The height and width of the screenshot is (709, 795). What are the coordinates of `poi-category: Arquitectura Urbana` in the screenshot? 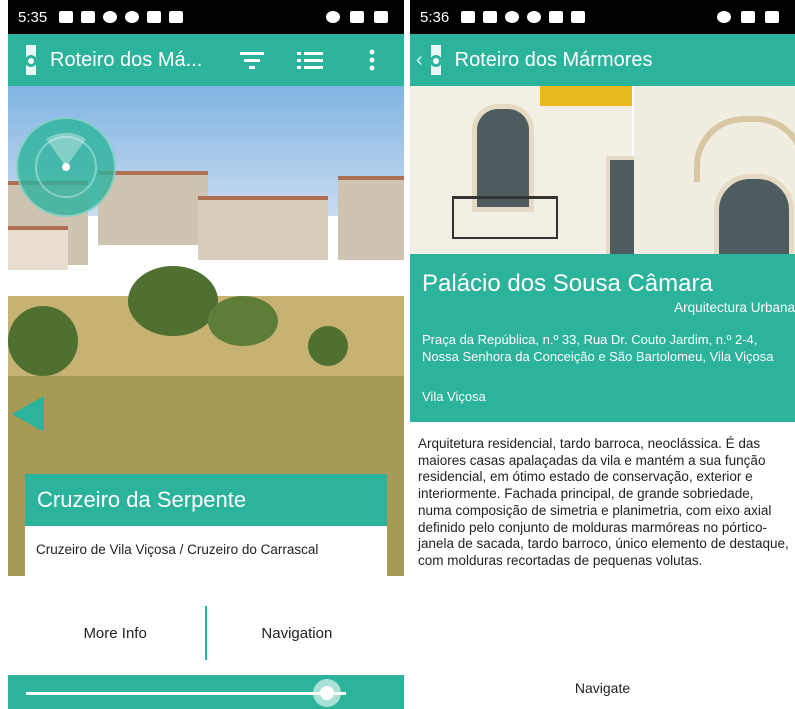 It's located at (734, 307).